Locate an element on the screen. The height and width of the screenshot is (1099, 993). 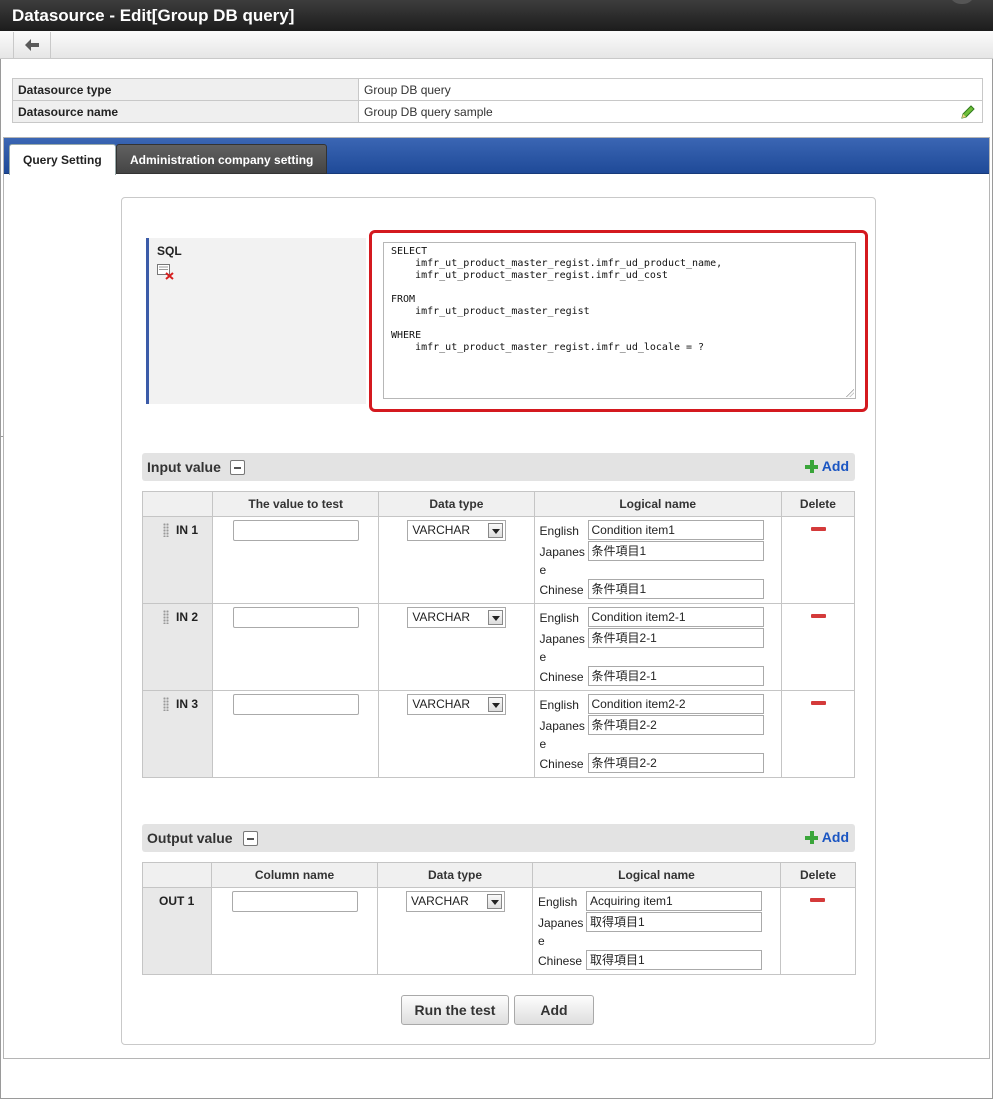
english-name-input: Acquiring item1 is located at coordinates (674, 901).